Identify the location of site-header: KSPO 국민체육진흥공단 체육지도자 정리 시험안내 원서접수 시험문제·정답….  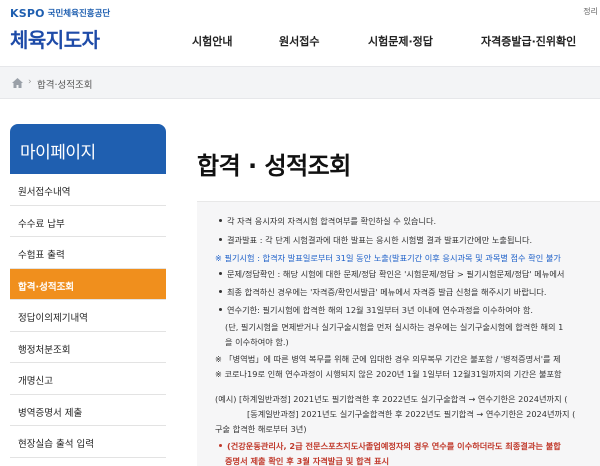
(300, 33).